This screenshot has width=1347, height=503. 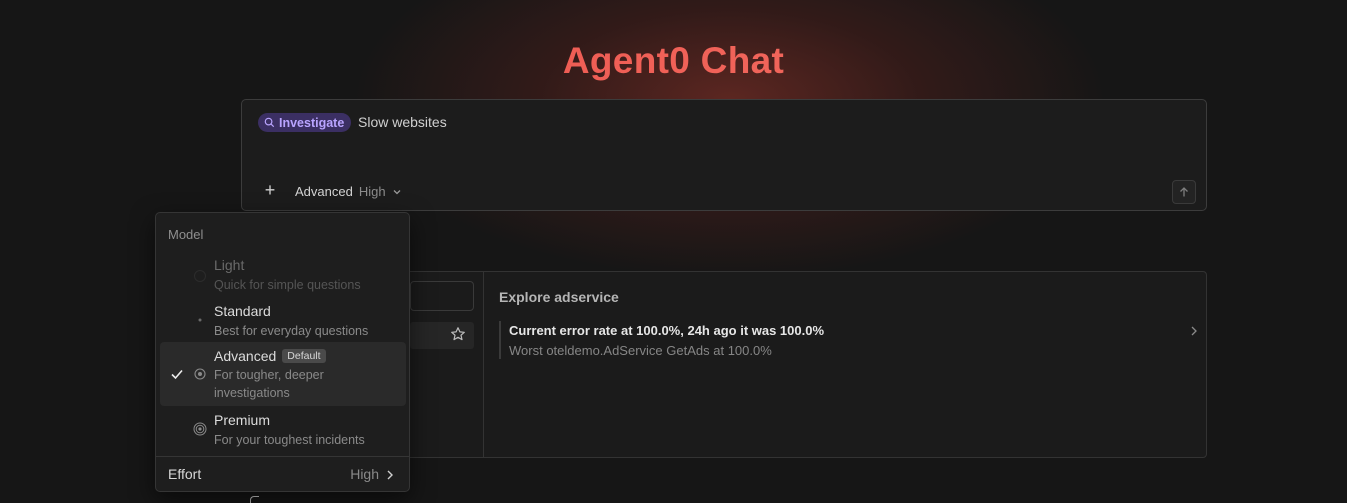 What do you see at coordinates (184, 474) in the screenshot?
I see `effort-label: Effort` at bounding box center [184, 474].